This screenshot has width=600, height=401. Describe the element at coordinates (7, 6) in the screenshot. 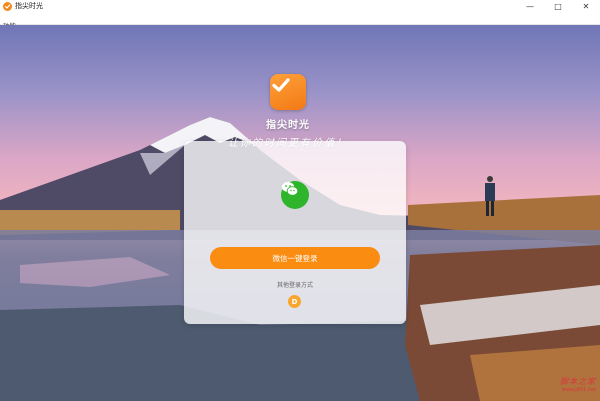

I see `app-icon` at that location.